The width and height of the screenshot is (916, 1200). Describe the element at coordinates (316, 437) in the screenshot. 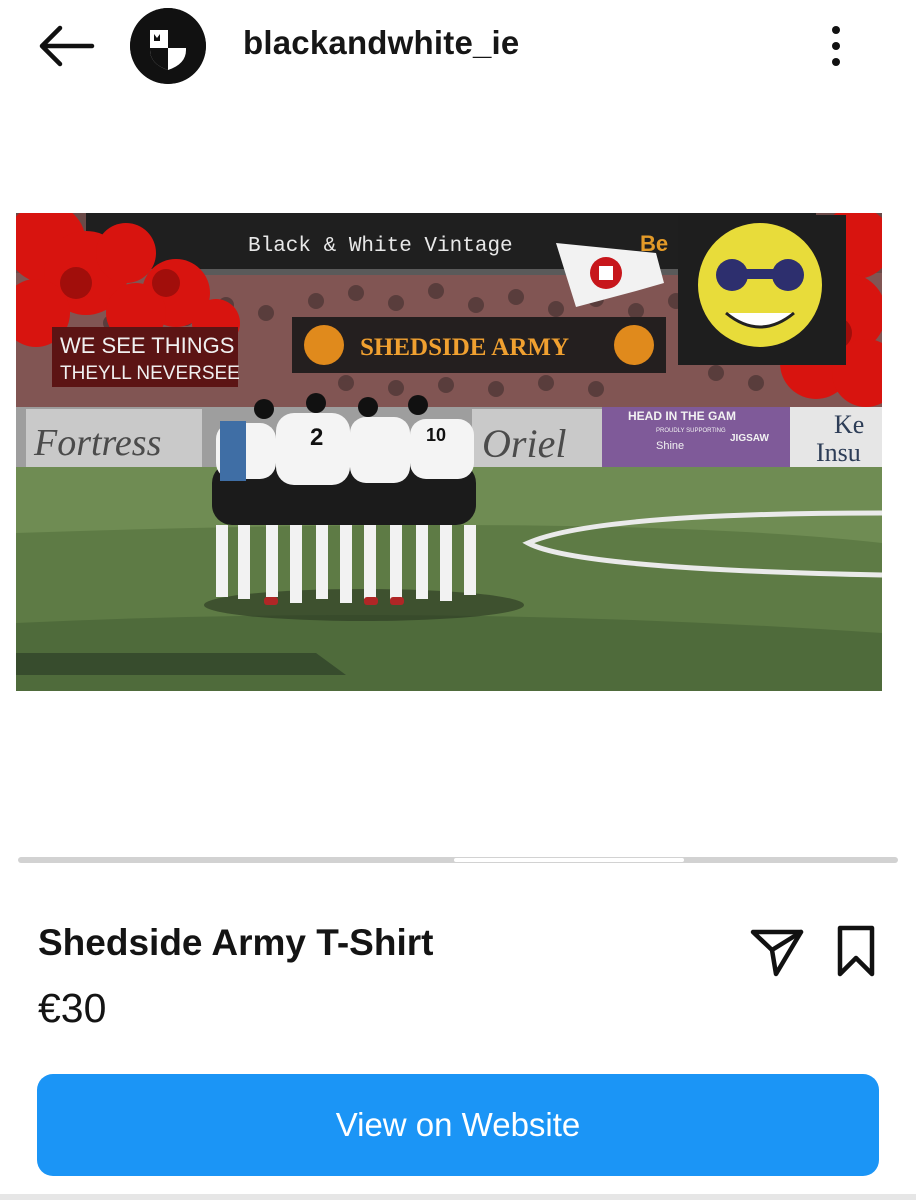

I see `player-number: 2` at that location.